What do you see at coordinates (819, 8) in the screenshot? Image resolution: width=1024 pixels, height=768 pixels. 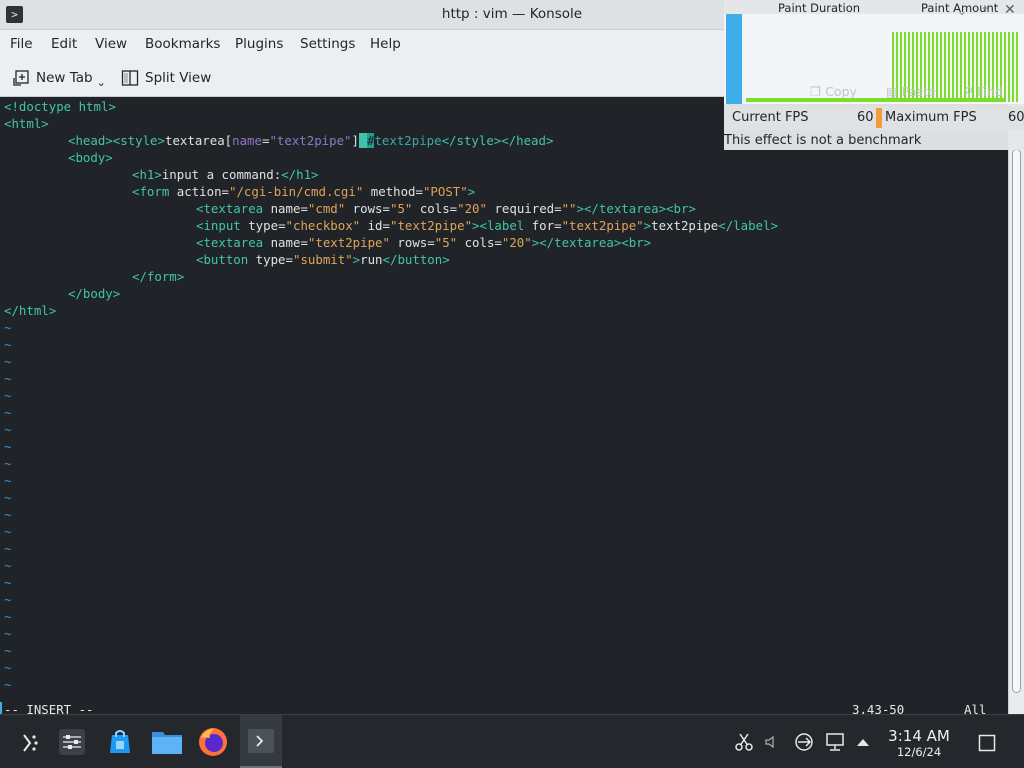 I see `paint-duration-label: Paint Duration` at bounding box center [819, 8].